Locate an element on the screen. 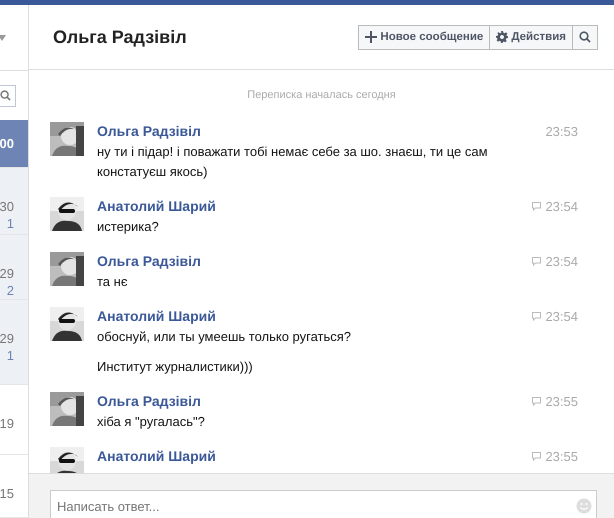 This screenshot has height=518, width=614. conversation-item: 29 2 is located at coordinates (14, 267).